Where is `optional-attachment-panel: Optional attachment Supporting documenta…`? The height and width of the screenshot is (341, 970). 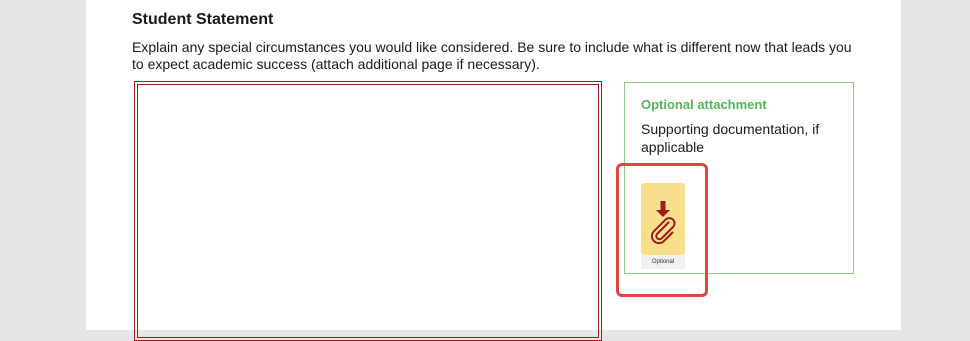 optional-attachment-panel: Optional attachment Supporting documenta… is located at coordinates (739, 178).